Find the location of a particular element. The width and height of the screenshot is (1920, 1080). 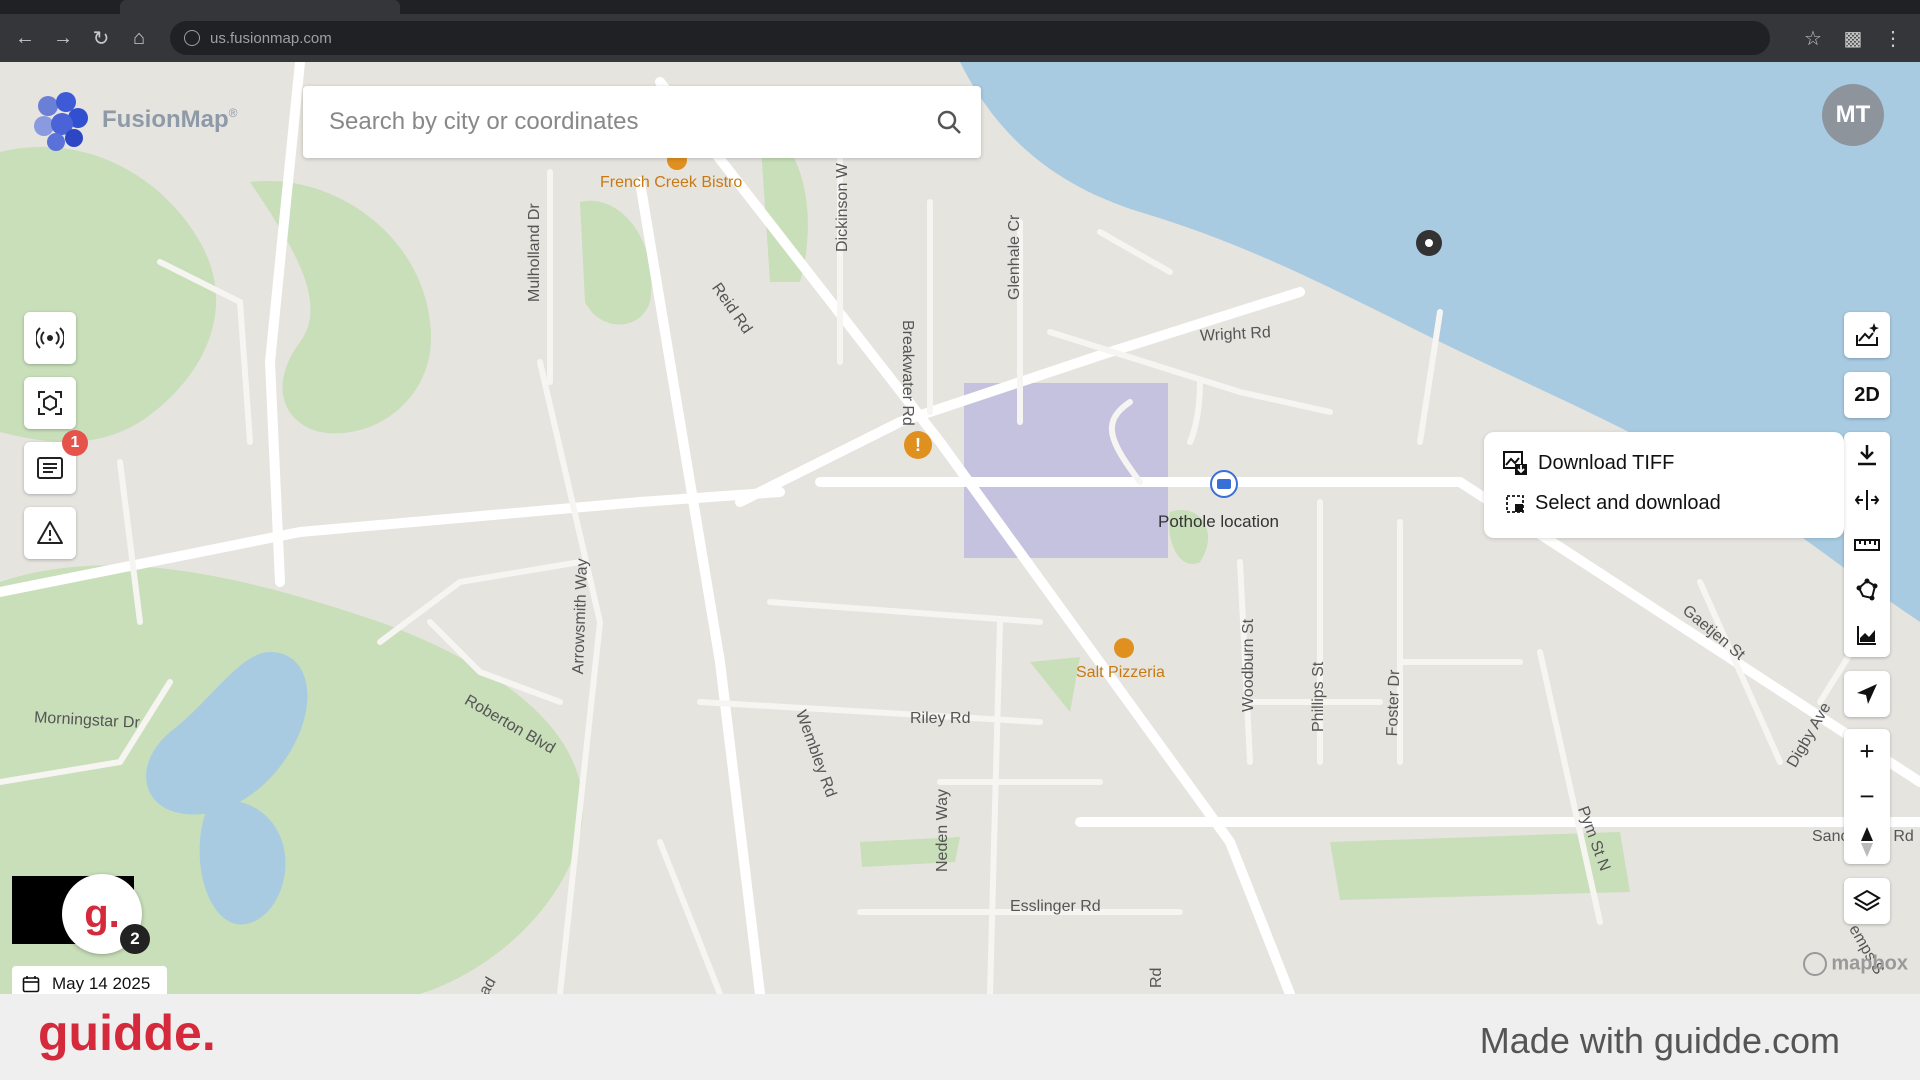

zoom-group: + − is located at coordinates (1867, 796).